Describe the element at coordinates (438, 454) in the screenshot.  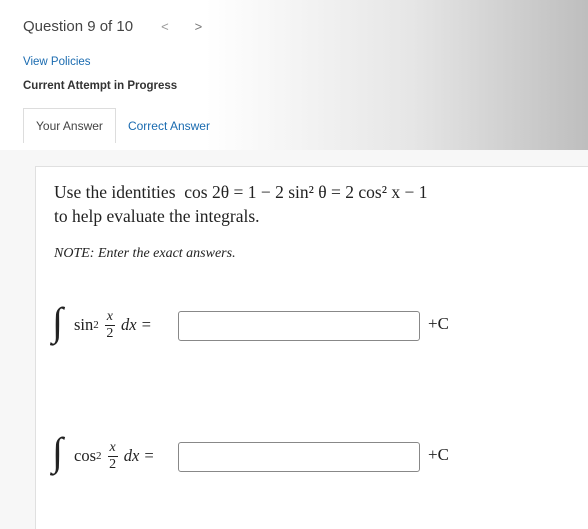
I see `integral-2-constant: +C` at that location.